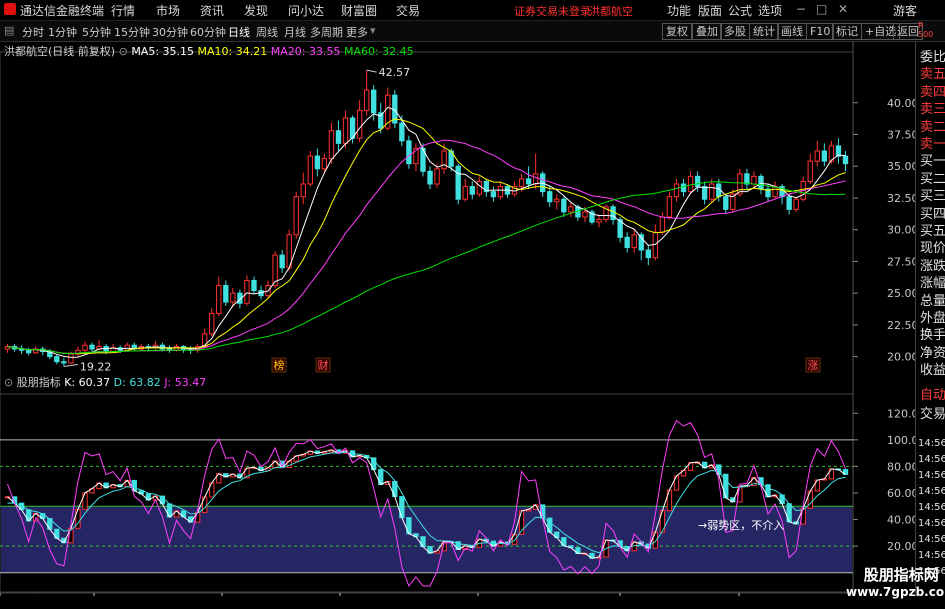 This screenshot has height=609, width=945. What do you see at coordinates (170, 32) in the screenshot?
I see `period-30min: 30分钟` at bounding box center [170, 32].